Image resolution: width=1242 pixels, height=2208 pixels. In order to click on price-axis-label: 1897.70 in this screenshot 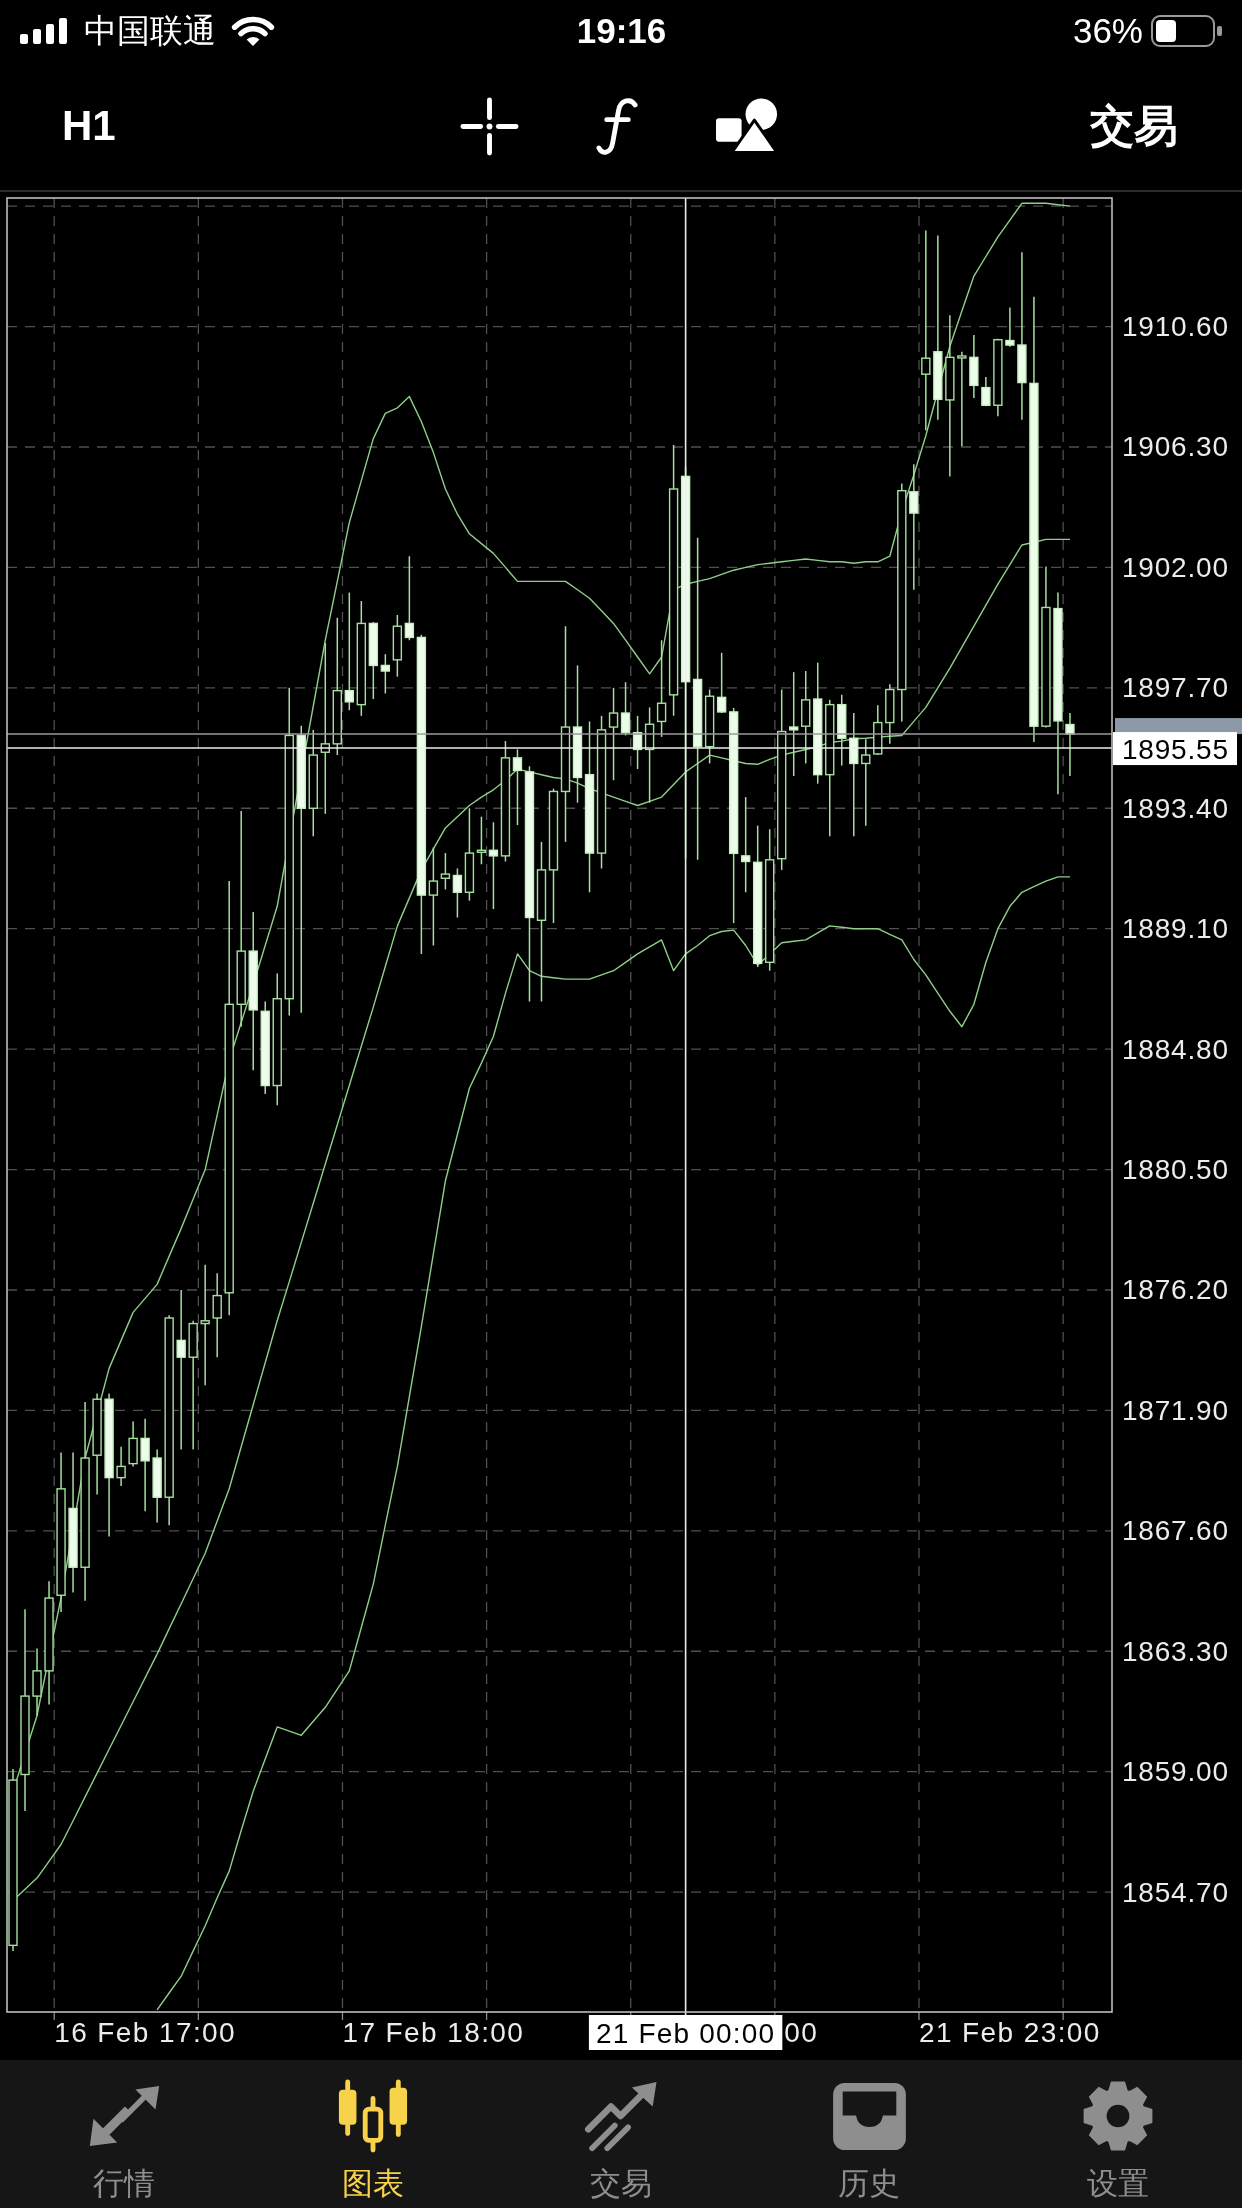, I will do `click(1175, 688)`.